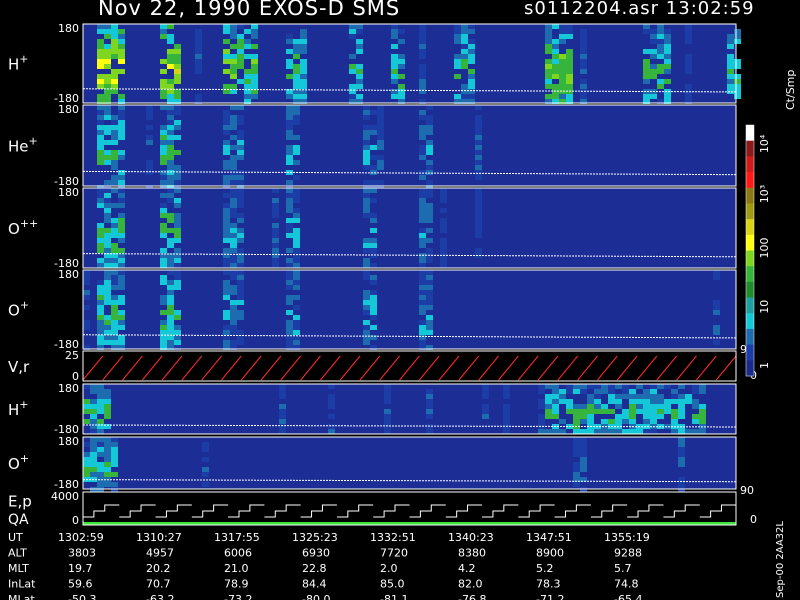  Describe the element at coordinates (236, 568) in the screenshot. I see `table-cell: 21.0` at that location.